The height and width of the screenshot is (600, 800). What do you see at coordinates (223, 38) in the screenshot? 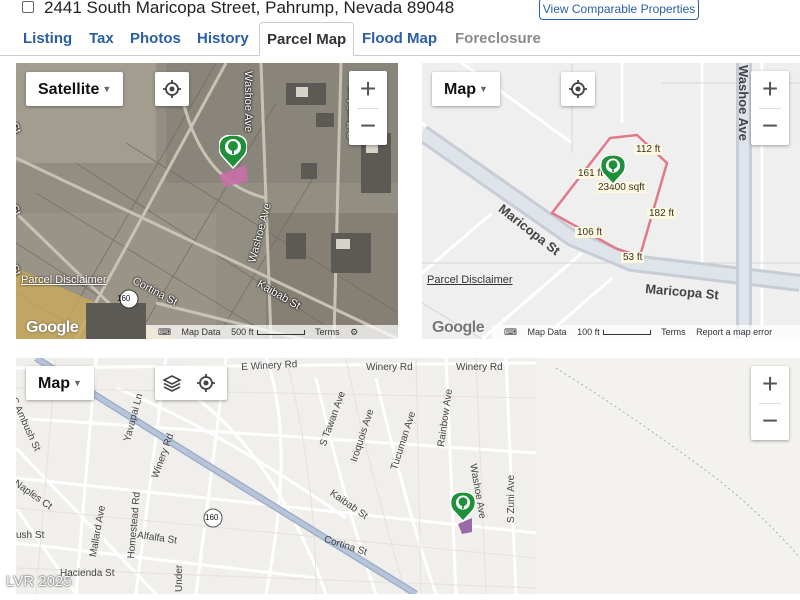
I see `tab-history: History` at bounding box center [223, 38].